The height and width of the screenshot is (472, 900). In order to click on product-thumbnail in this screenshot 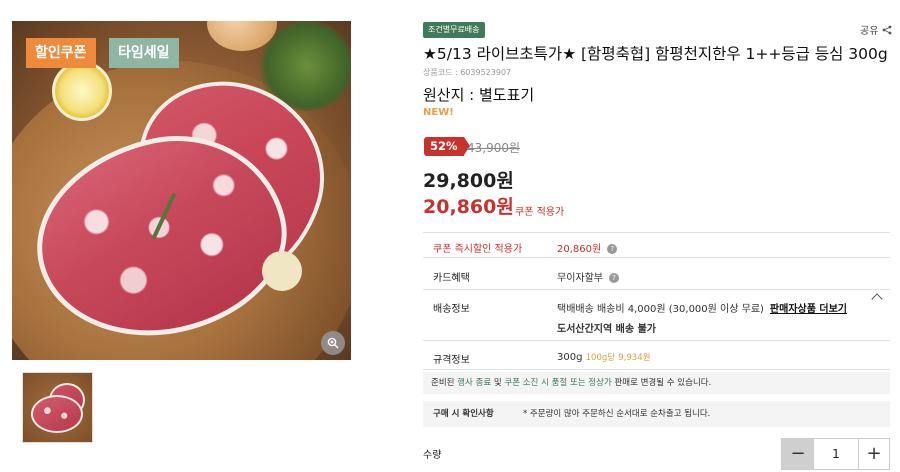, I will do `click(57, 407)`.